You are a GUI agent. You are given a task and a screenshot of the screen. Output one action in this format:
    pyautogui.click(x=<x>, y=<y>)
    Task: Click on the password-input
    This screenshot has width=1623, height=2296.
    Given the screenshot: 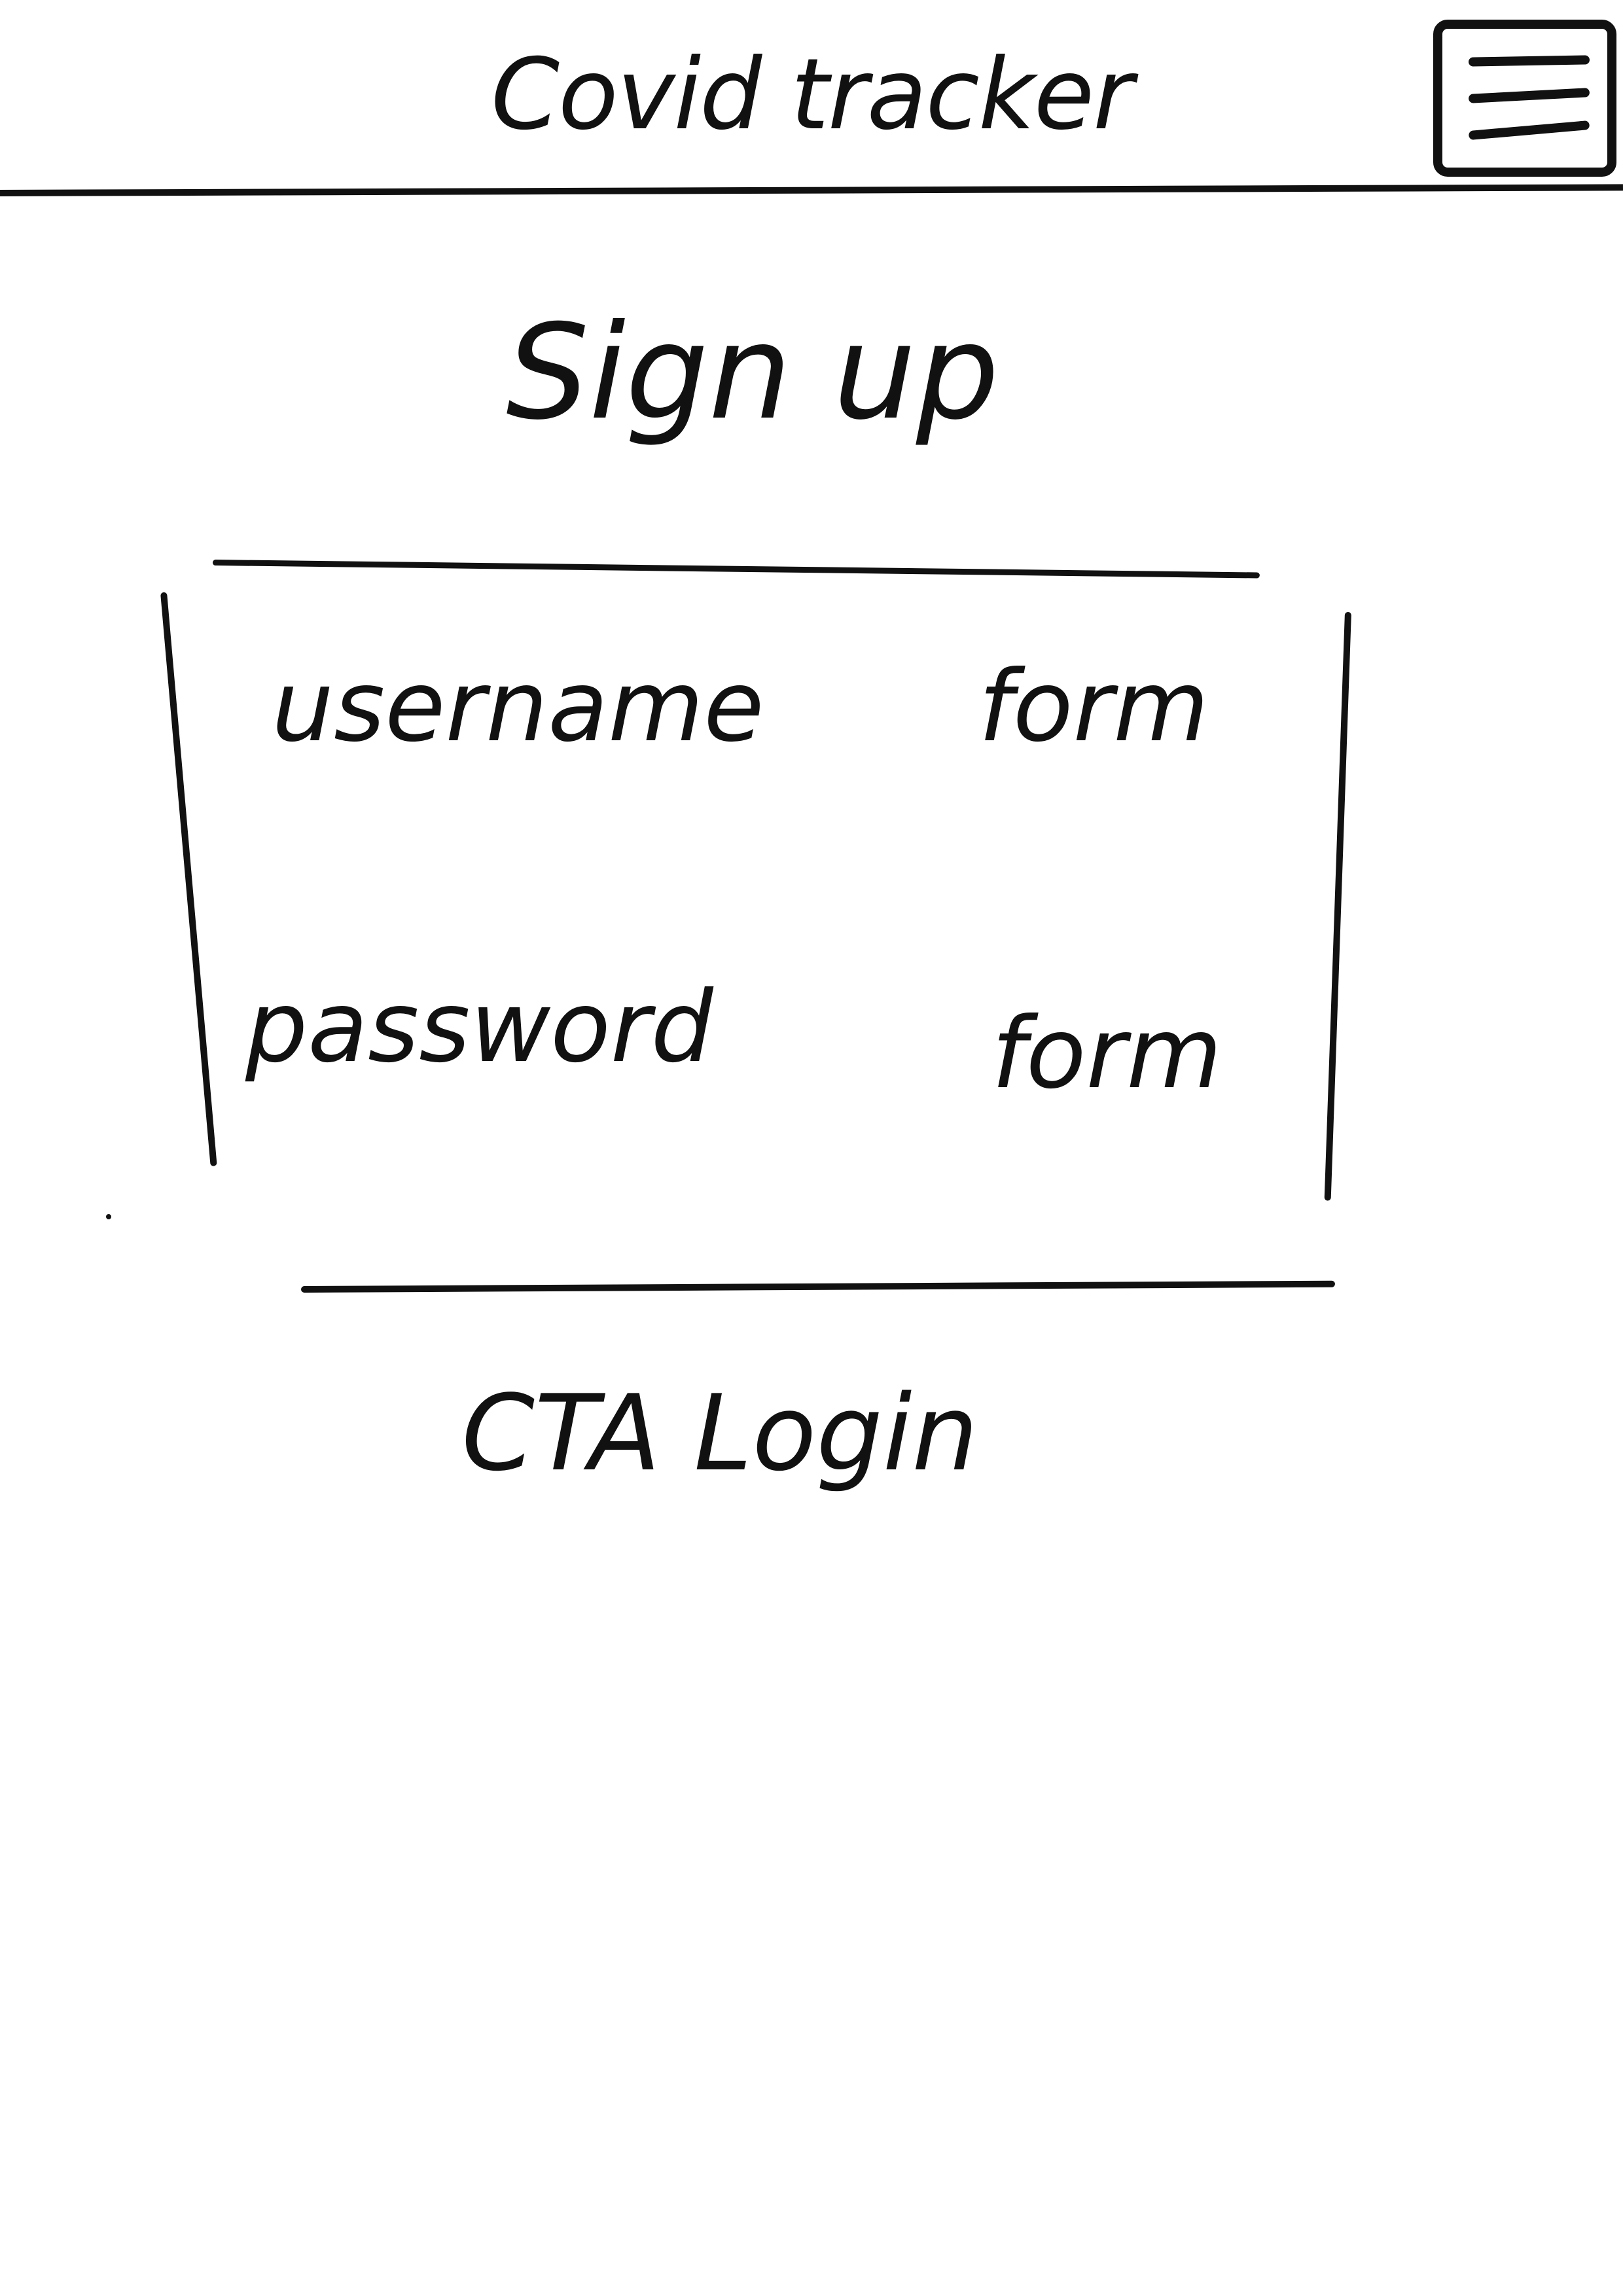 What is the action you would take?
    pyautogui.click(x=1142, y=1054)
    